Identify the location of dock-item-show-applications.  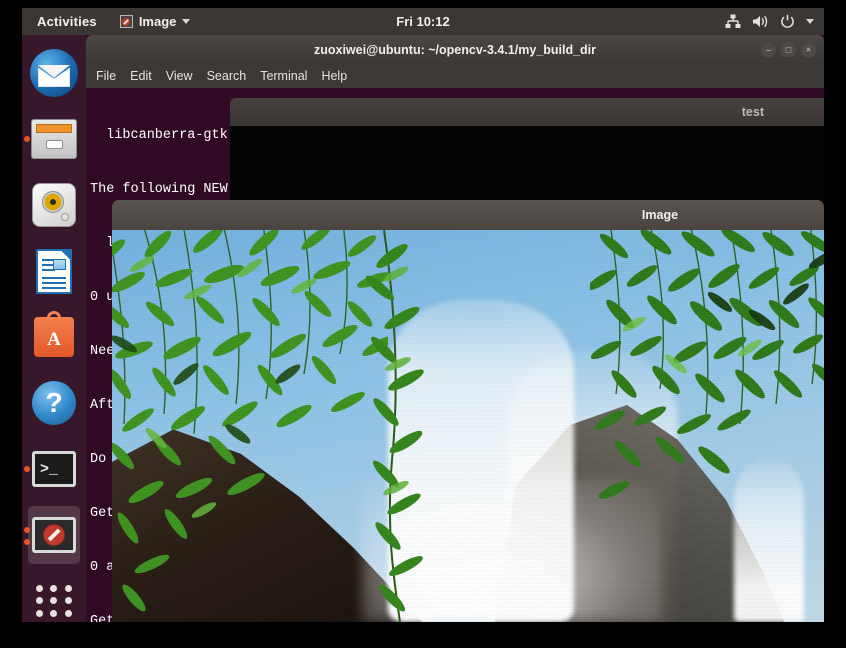
(54, 595).